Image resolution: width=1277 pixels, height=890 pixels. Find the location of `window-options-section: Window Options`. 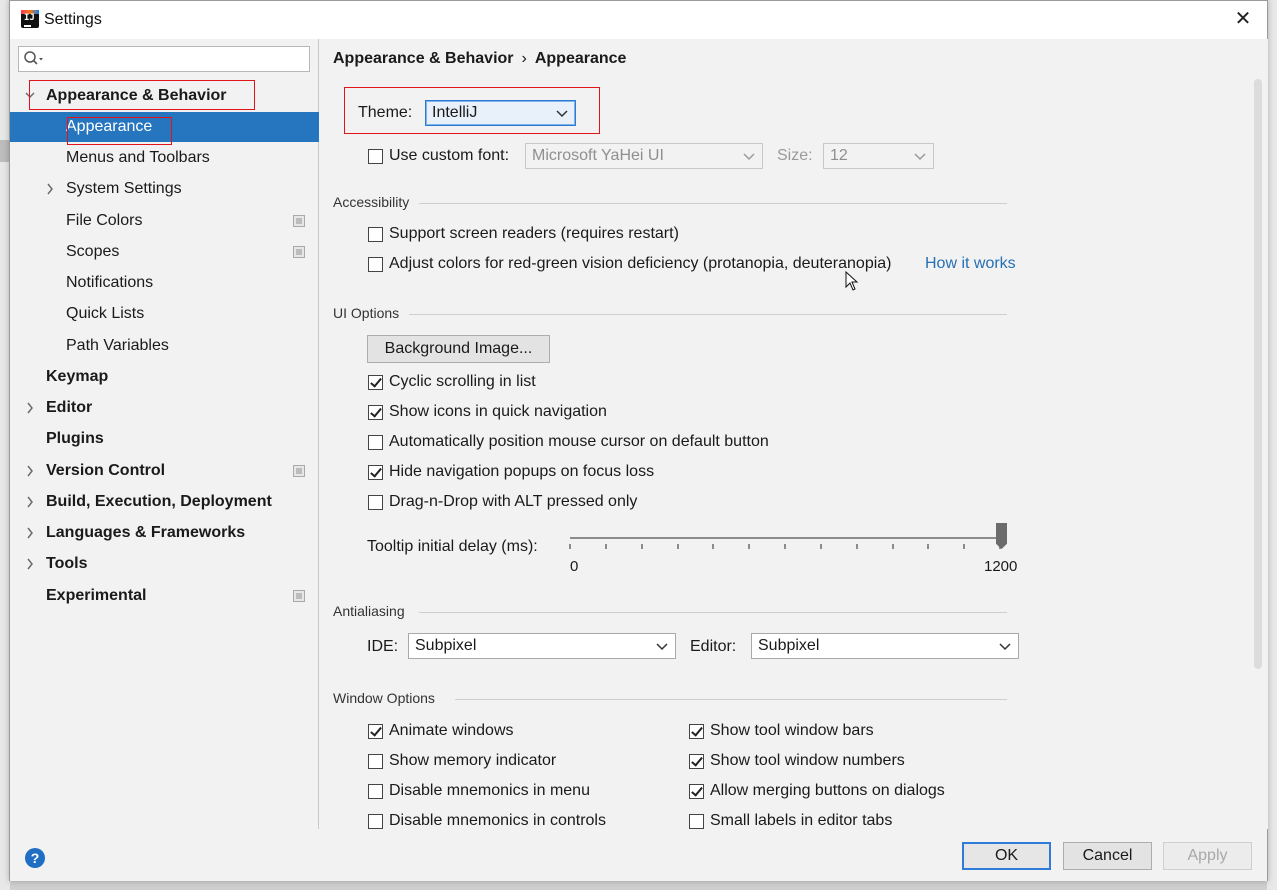

window-options-section: Window Options is located at coordinates (670, 700).